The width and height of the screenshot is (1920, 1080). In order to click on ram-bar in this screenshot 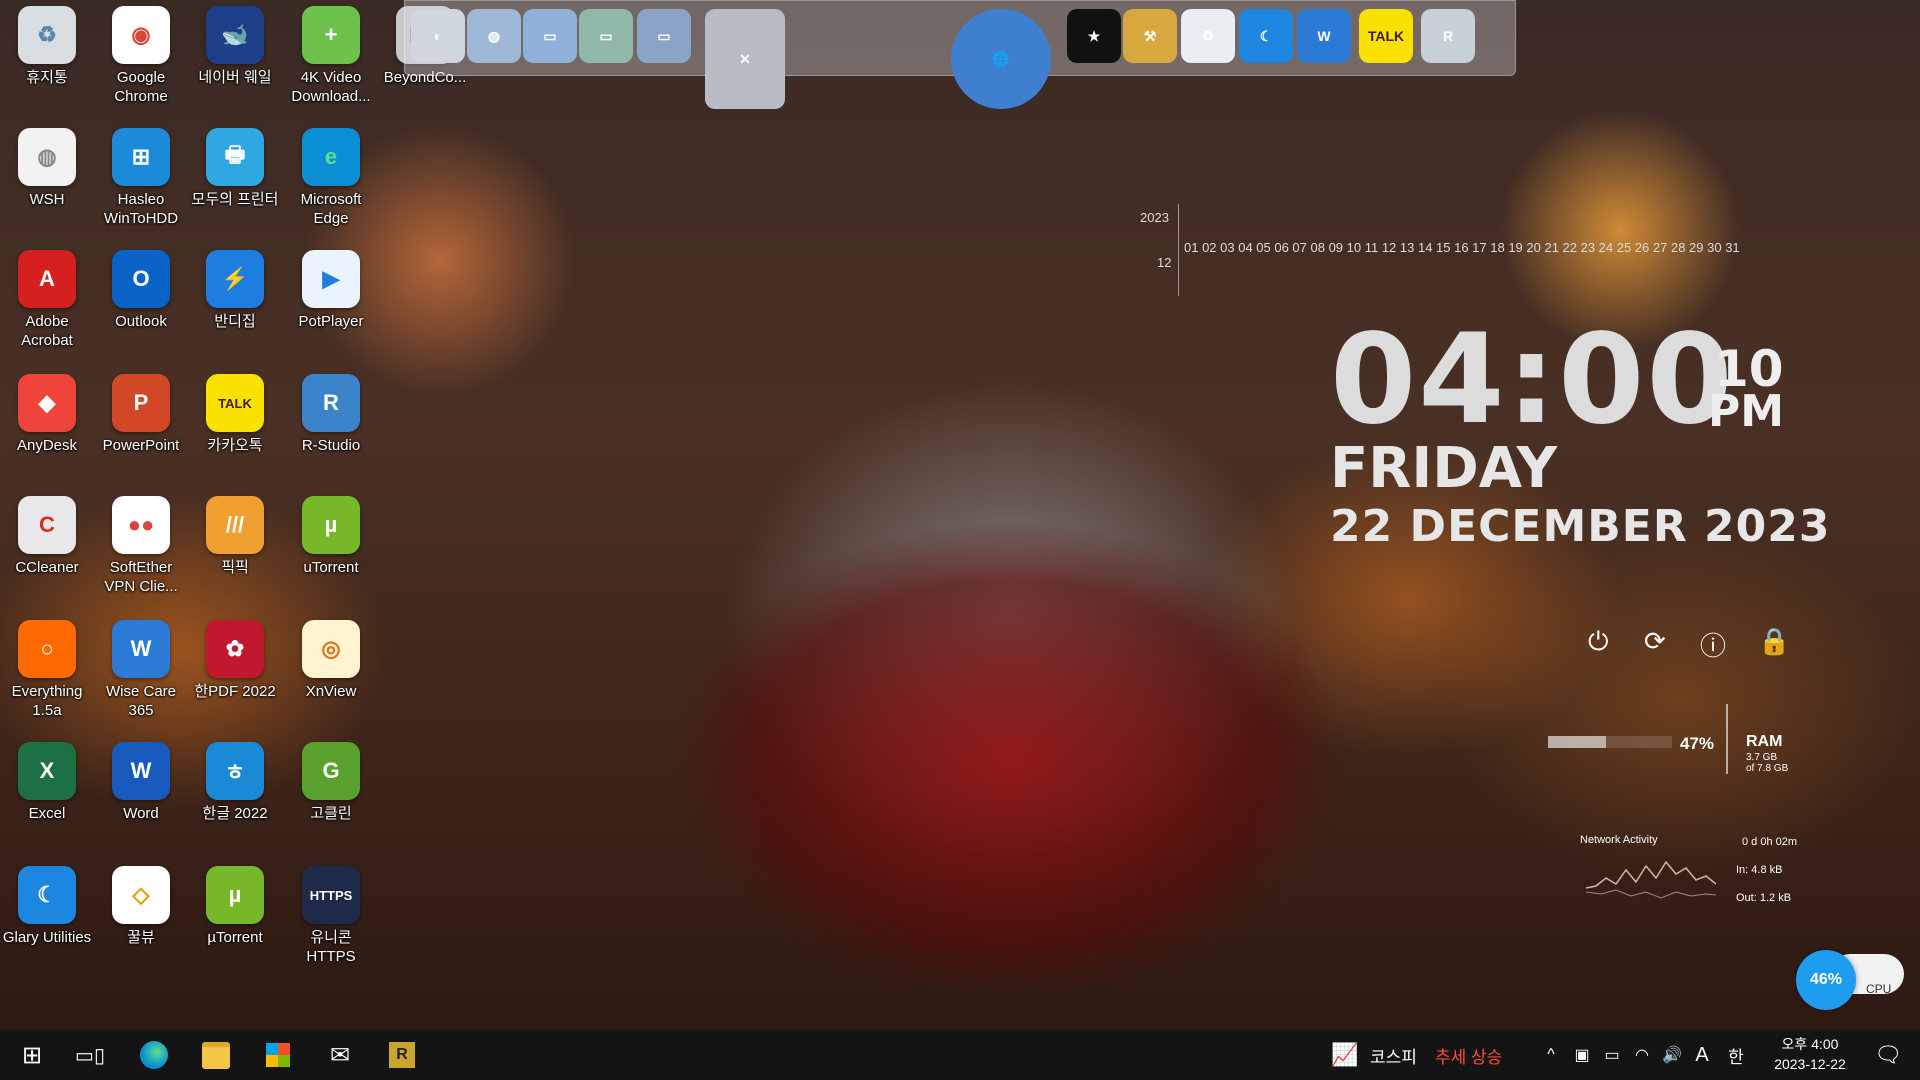, I will do `click(1610, 742)`.